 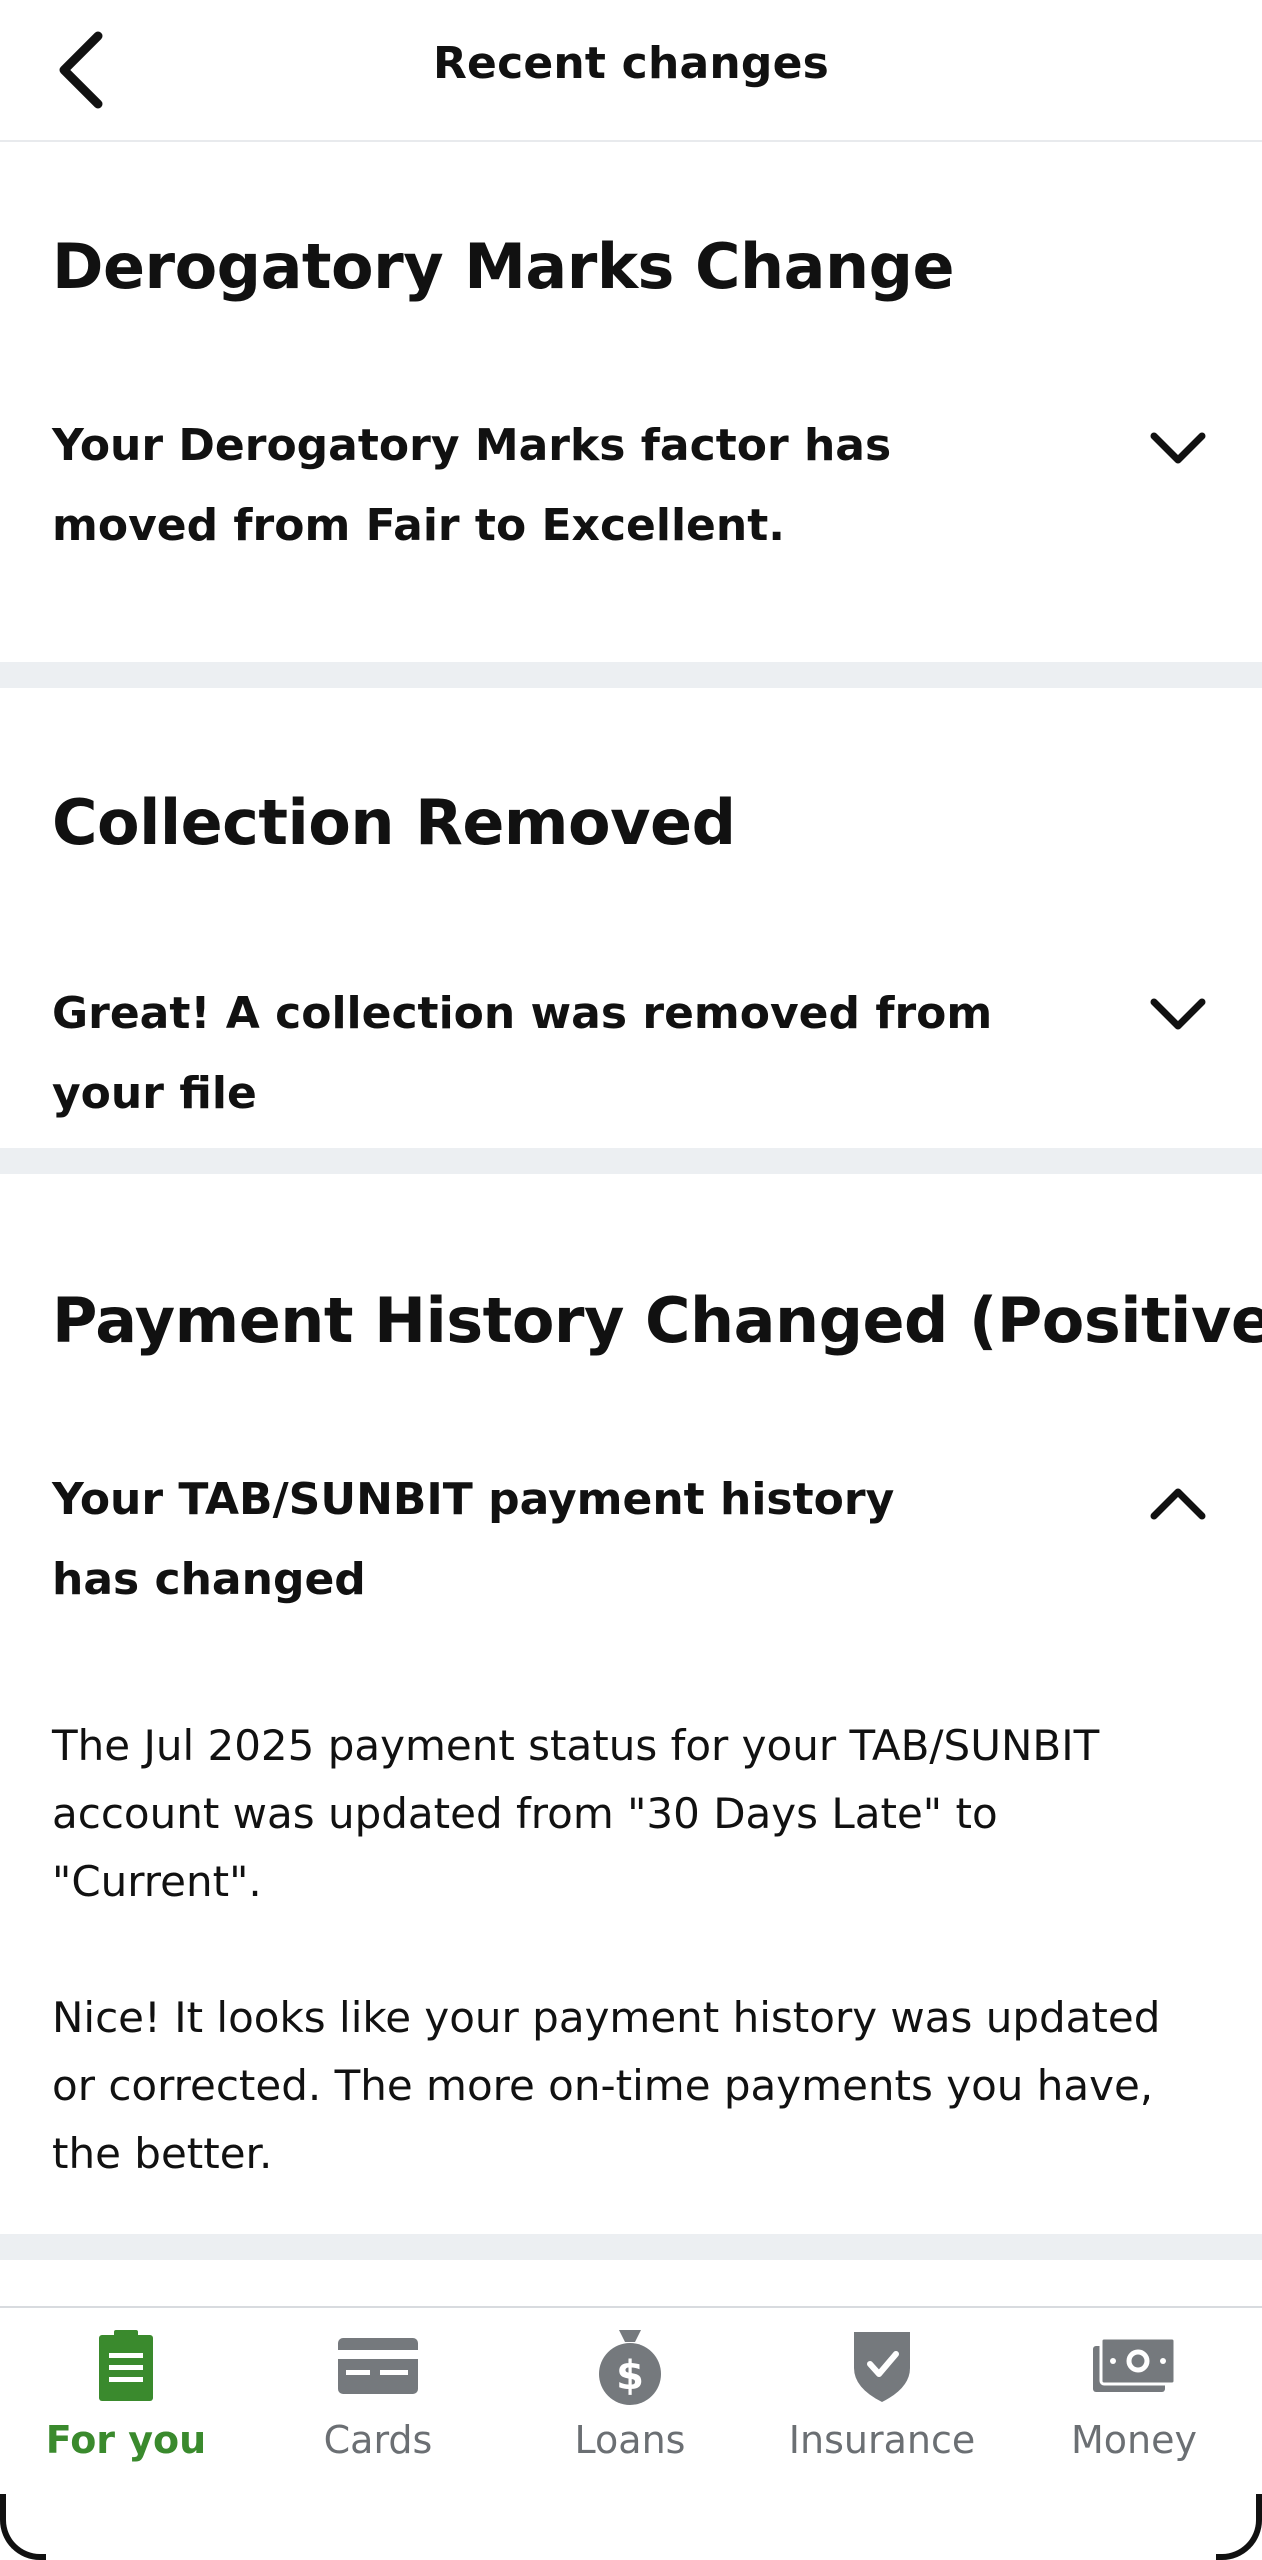 I want to click on page-title: Recent changes, so click(x=631, y=63).